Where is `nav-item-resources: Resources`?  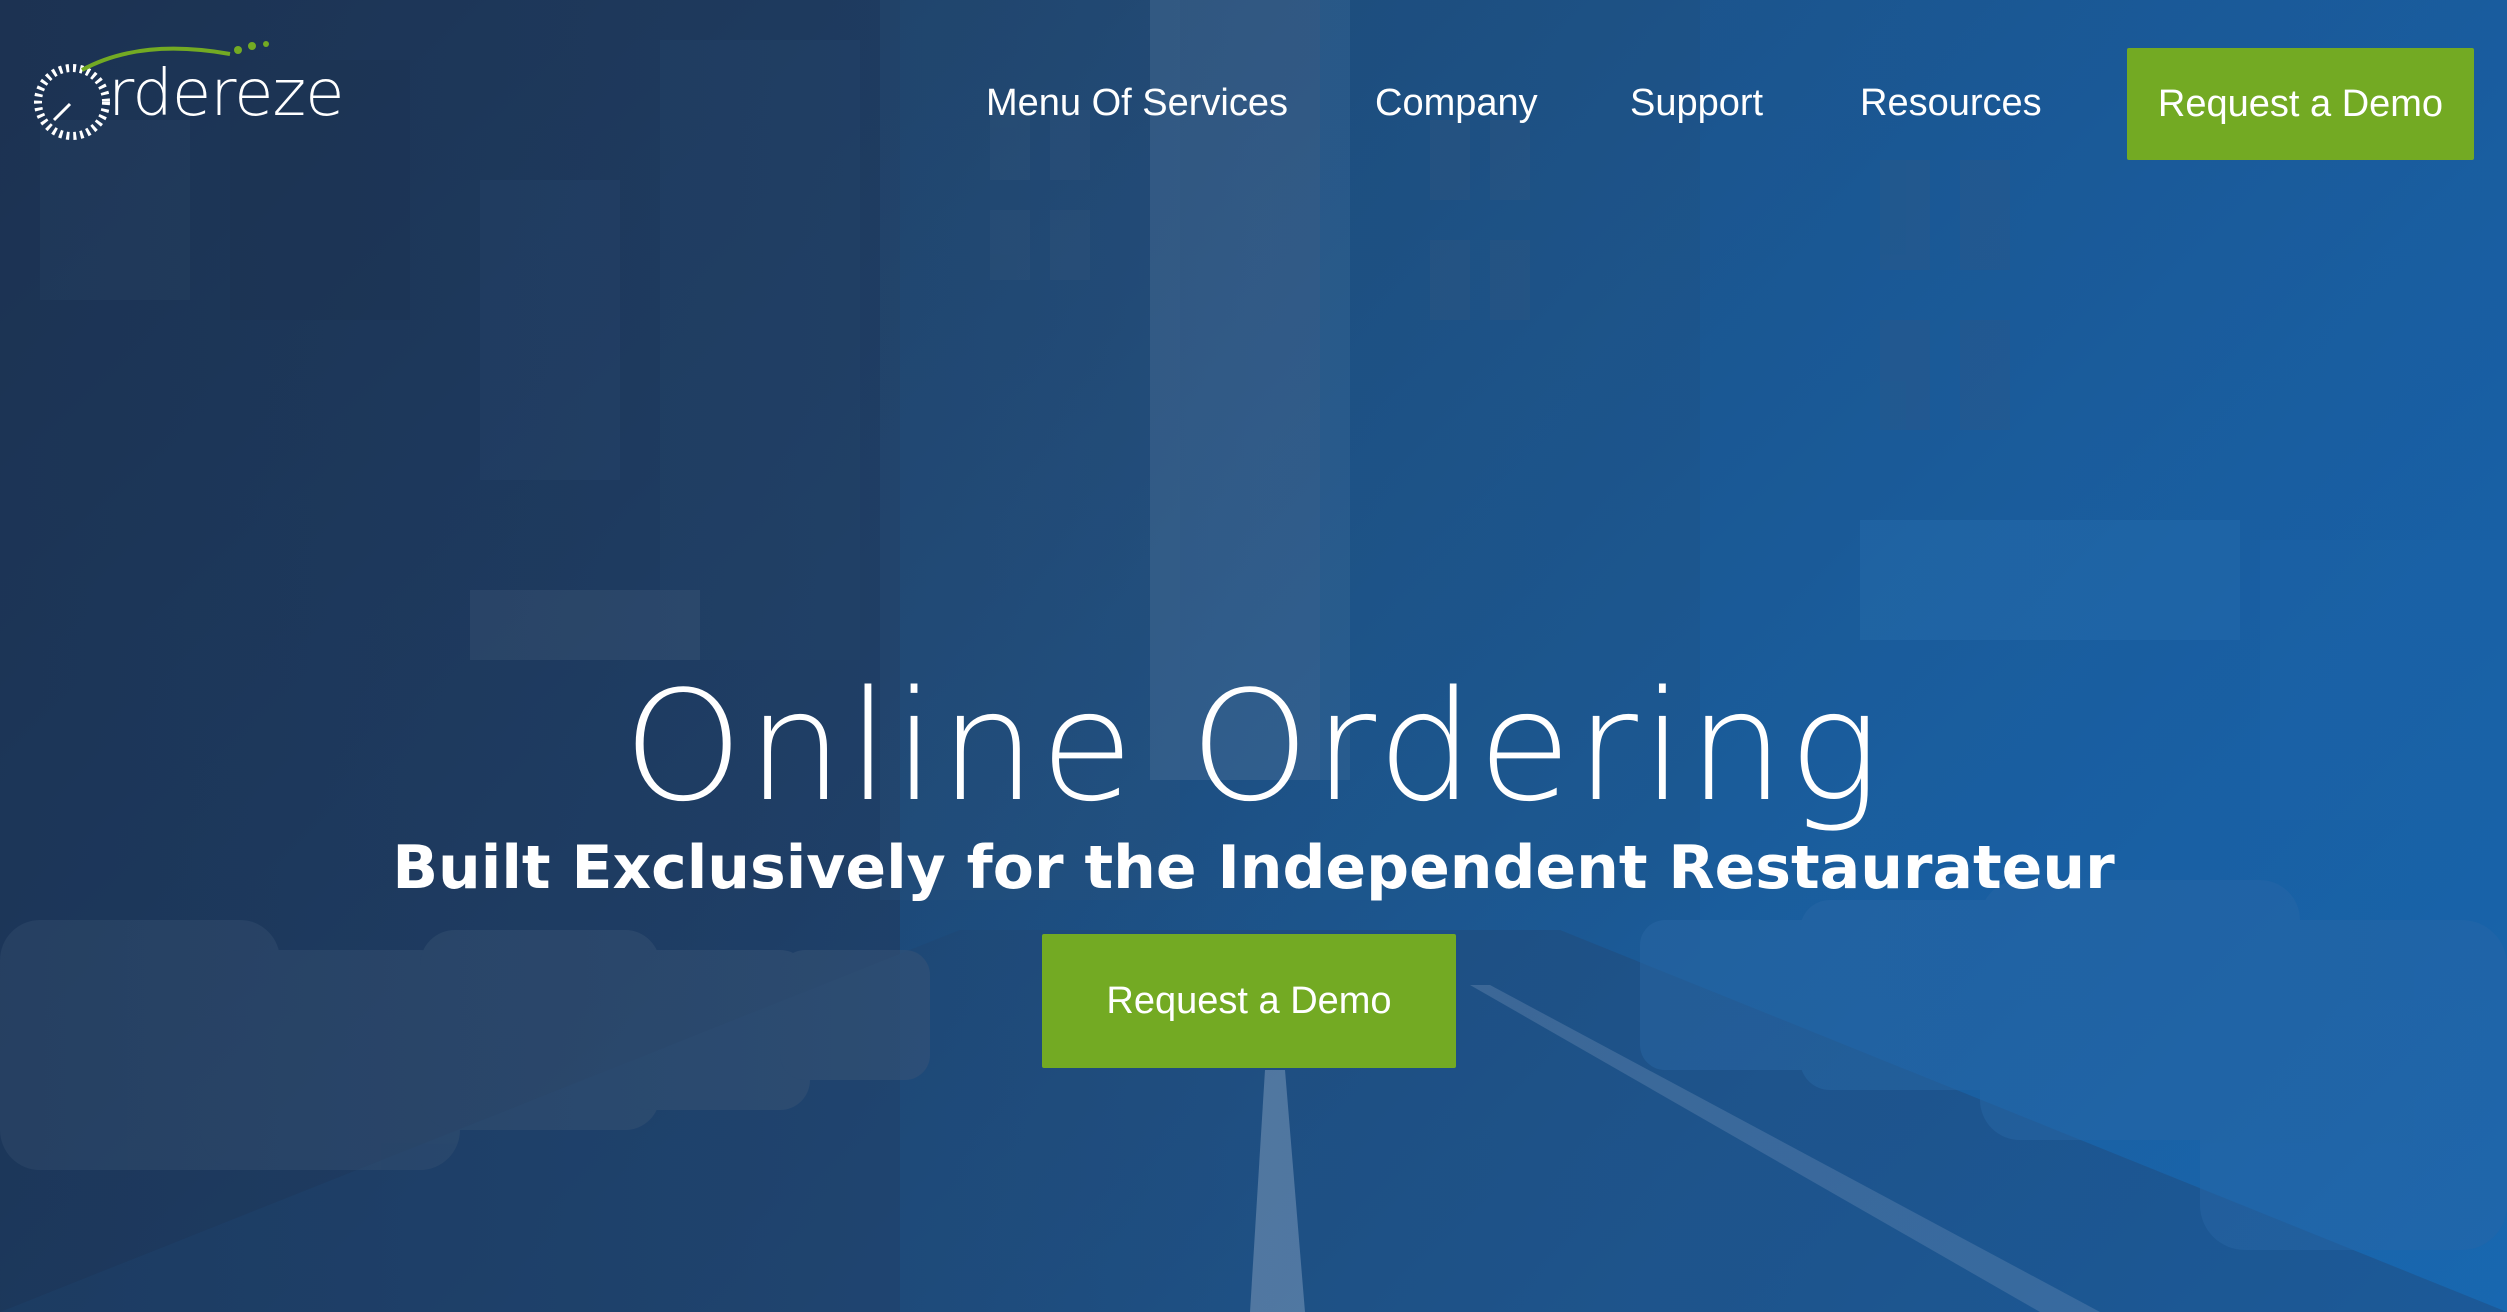 nav-item-resources: Resources is located at coordinates (1951, 103).